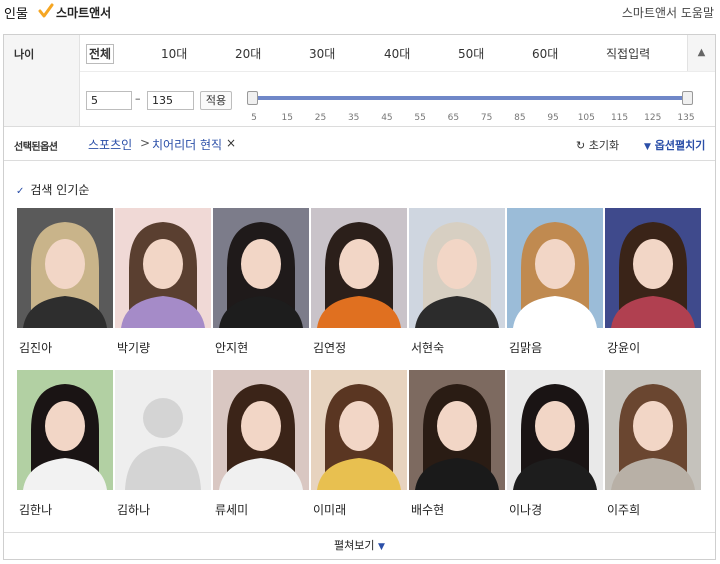  I want to click on person-card: 안지현, so click(261, 283).